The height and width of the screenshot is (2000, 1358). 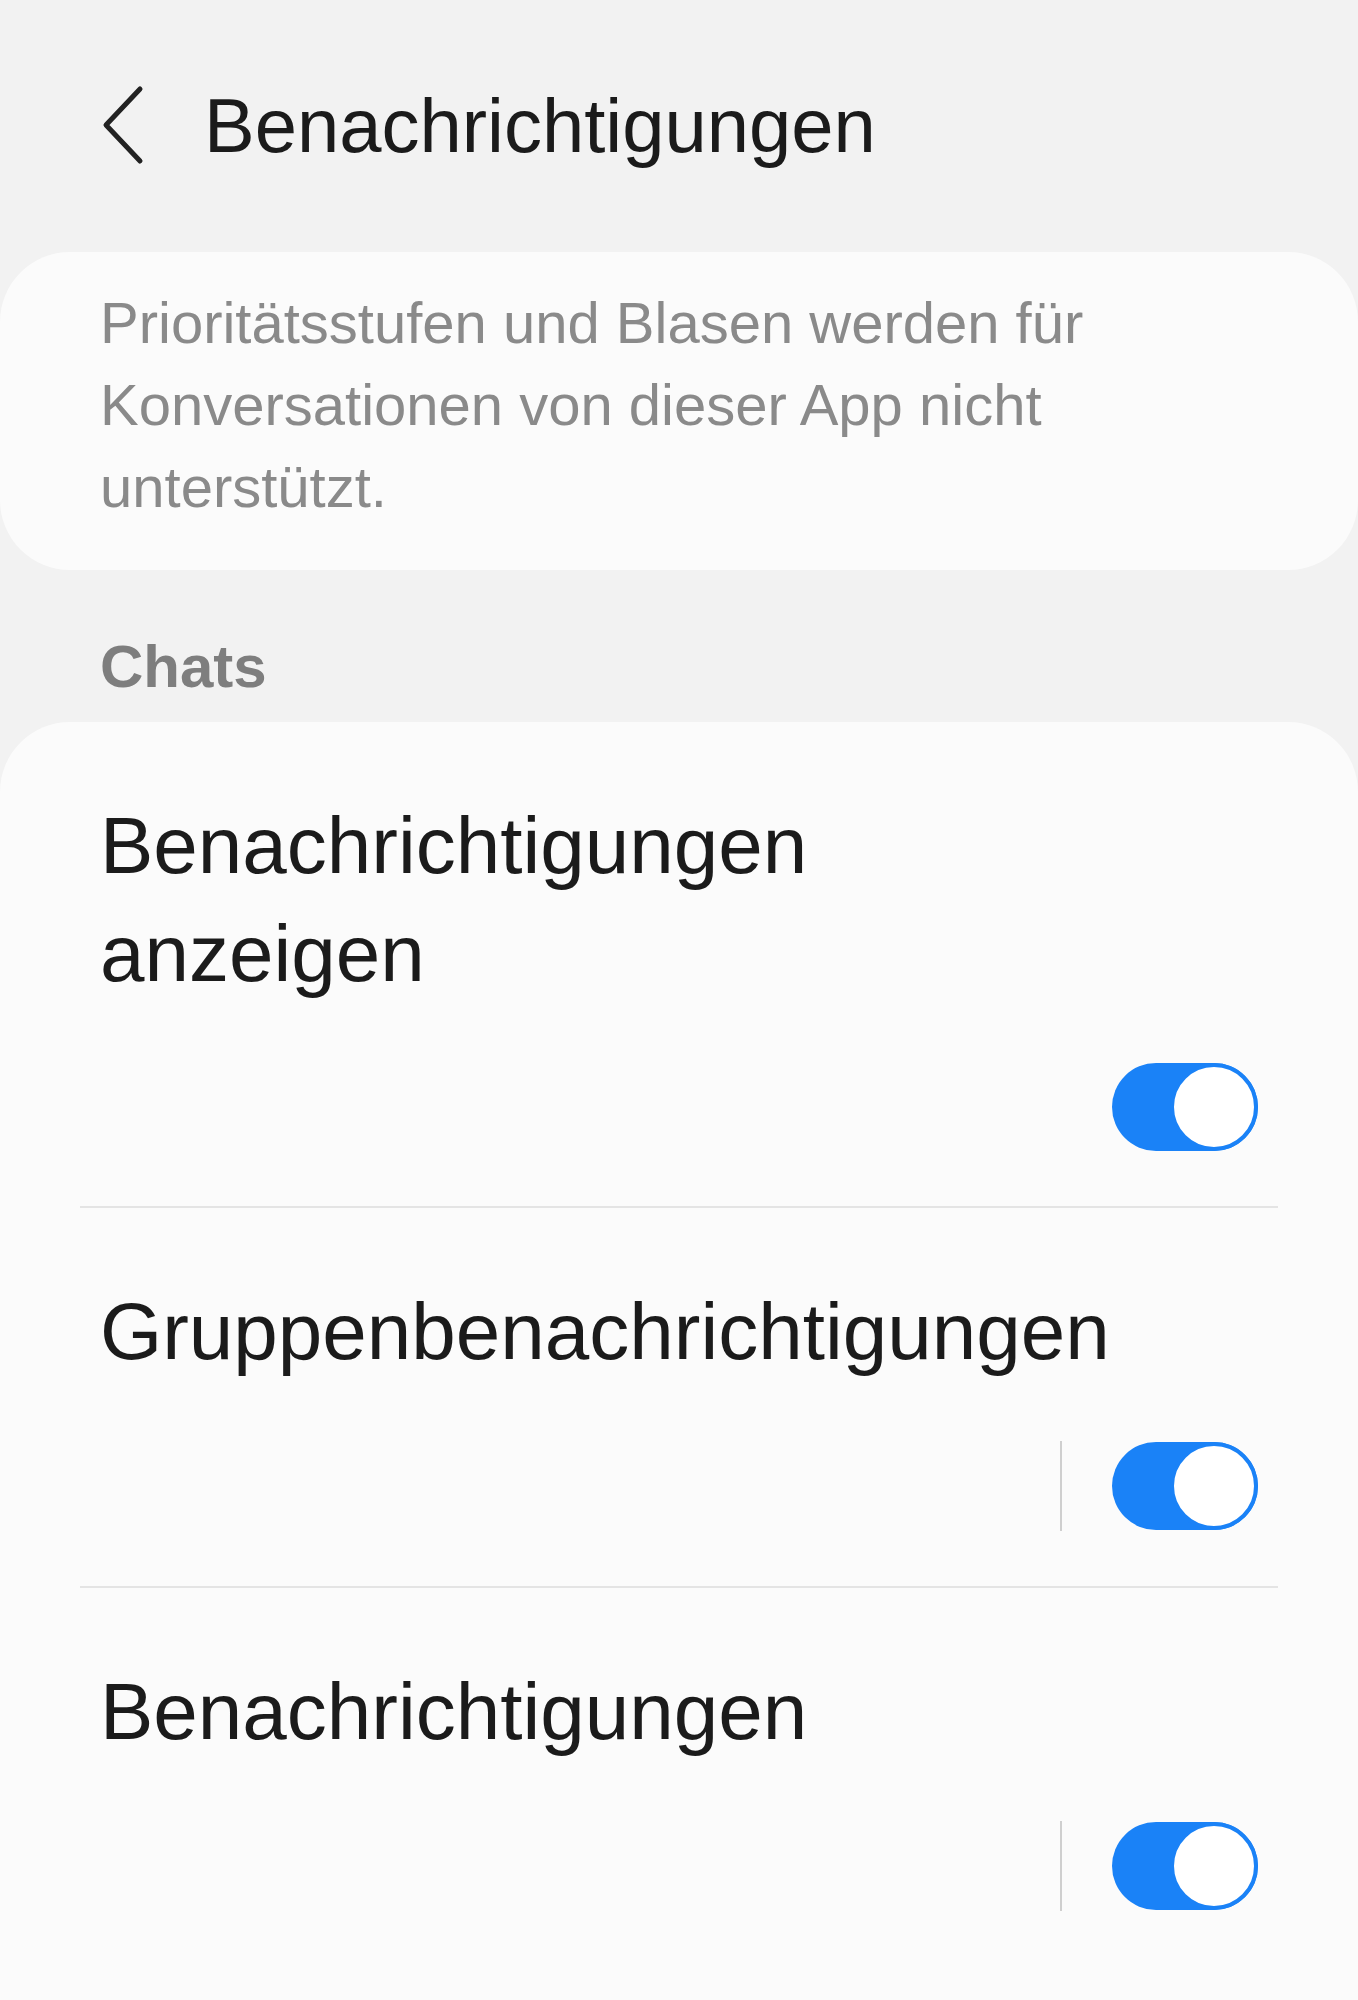 What do you see at coordinates (540, 125) in the screenshot?
I see `page-title: Benachrichtigungen` at bounding box center [540, 125].